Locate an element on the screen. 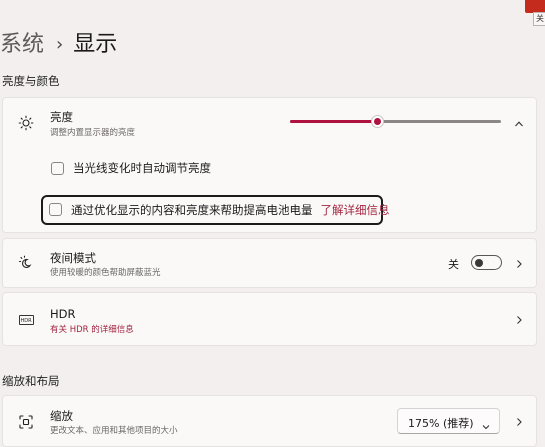  section-title-brightness-color: 亮度与颜色 is located at coordinates (31, 81).